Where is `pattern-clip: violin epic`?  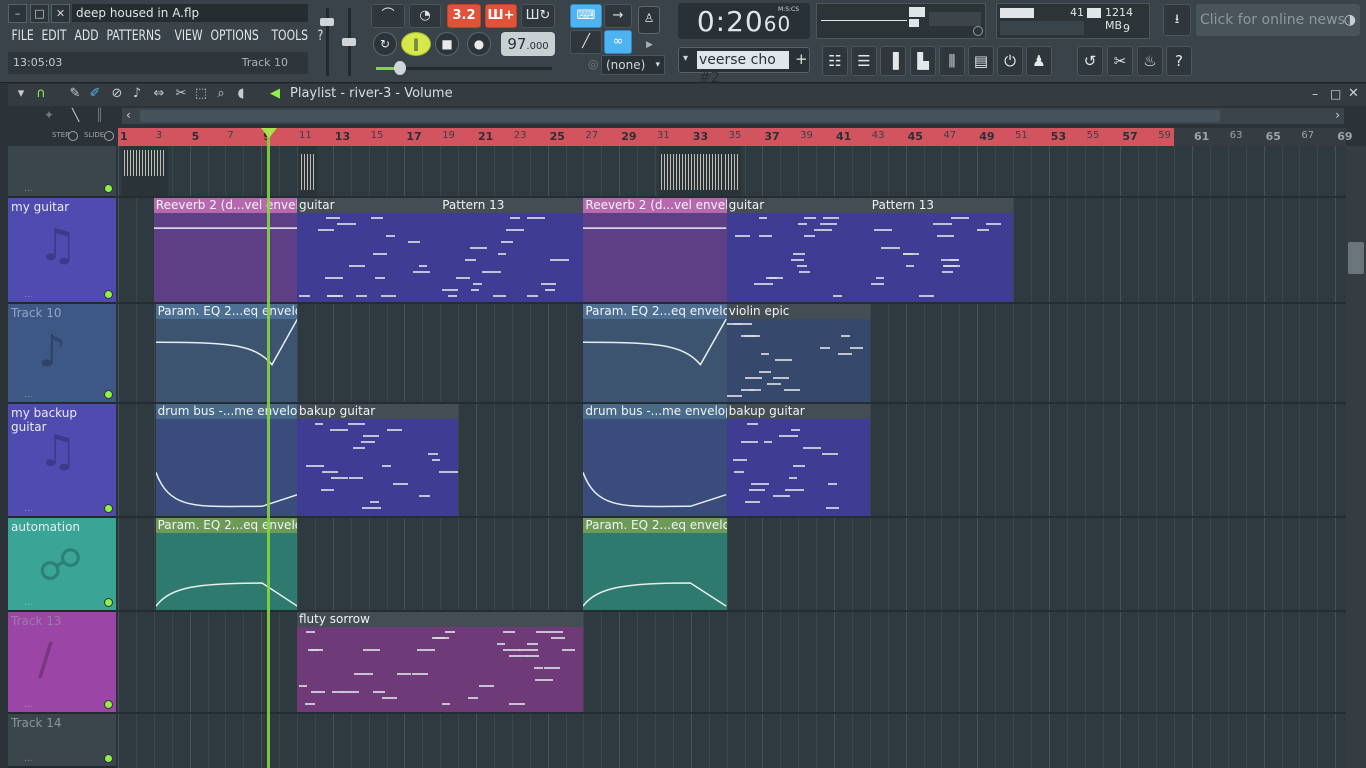 pattern-clip: violin epic is located at coordinates (798, 353).